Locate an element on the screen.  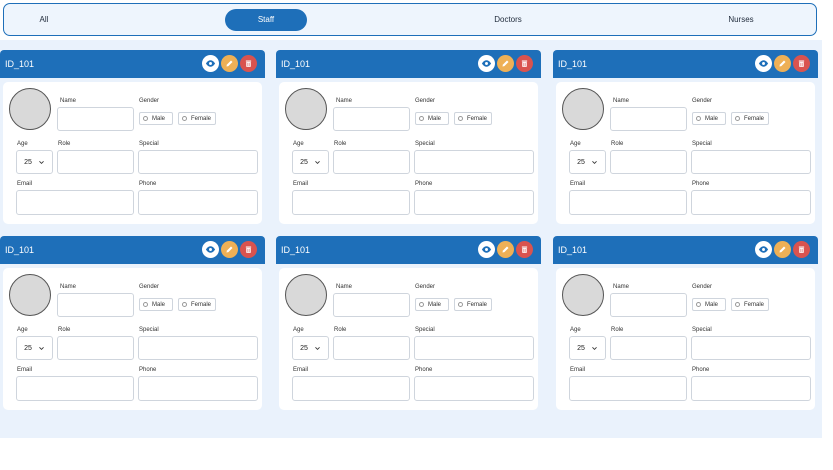
pencil-icon is located at coordinates (229, 63).